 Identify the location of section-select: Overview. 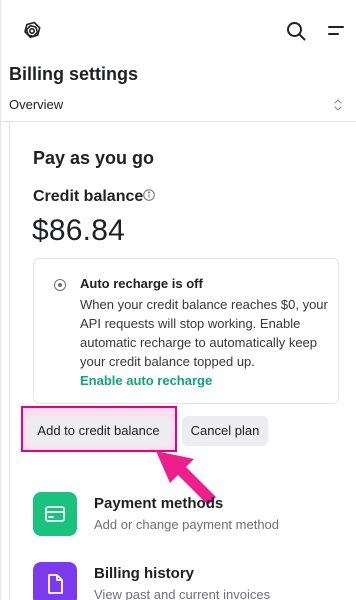
(178, 107).